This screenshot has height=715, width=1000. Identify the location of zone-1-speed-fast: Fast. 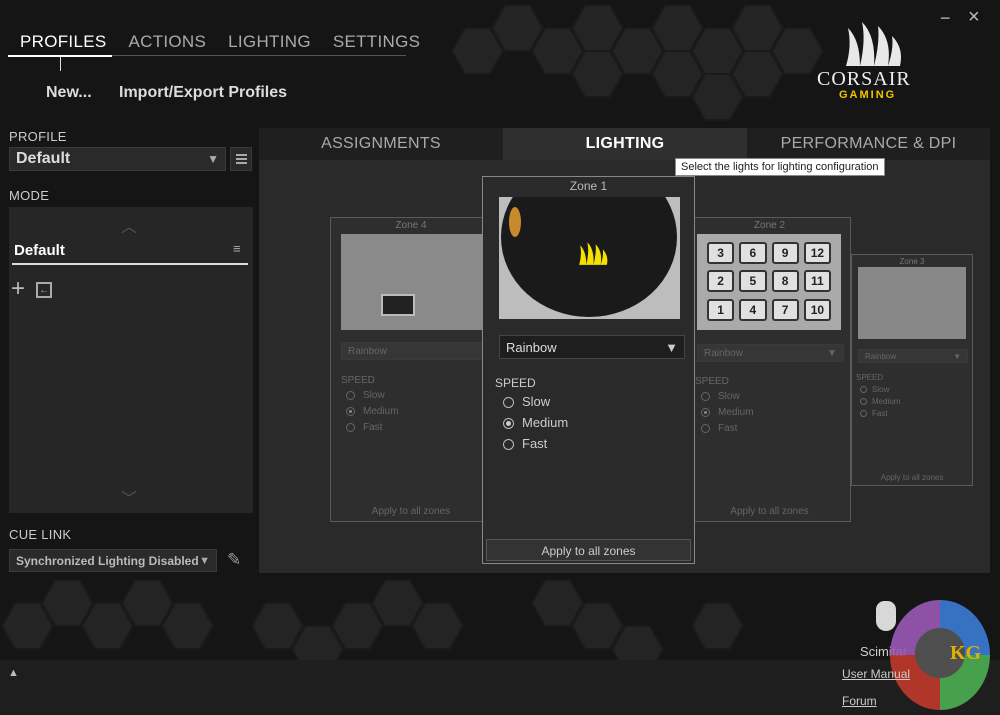
(525, 443).